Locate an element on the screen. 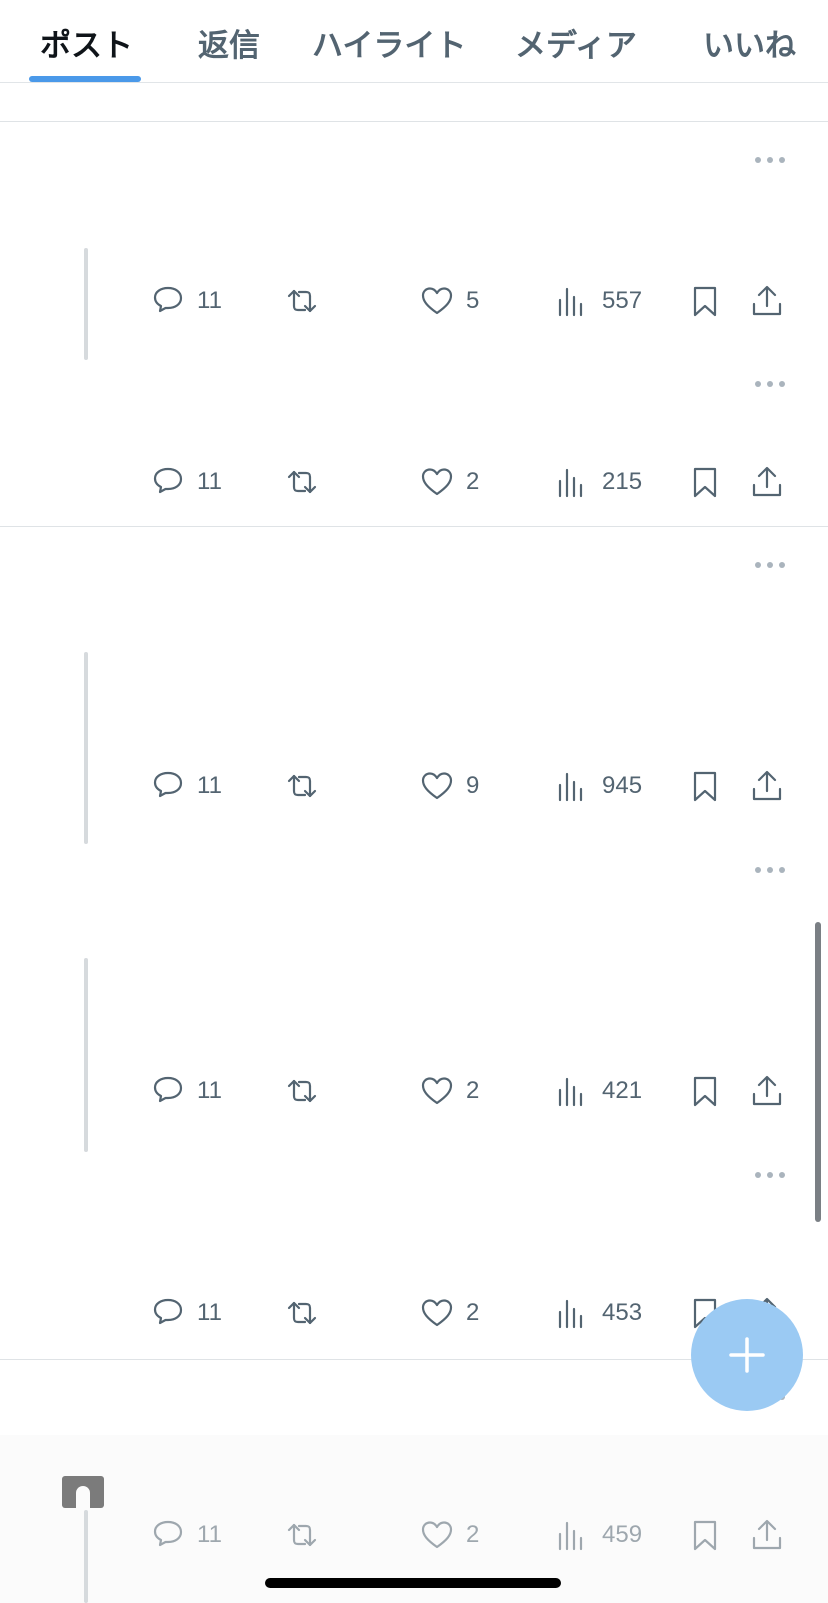 The width and height of the screenshot is (828, 1603). view-count: 557 is located at coordinates (622, 300).